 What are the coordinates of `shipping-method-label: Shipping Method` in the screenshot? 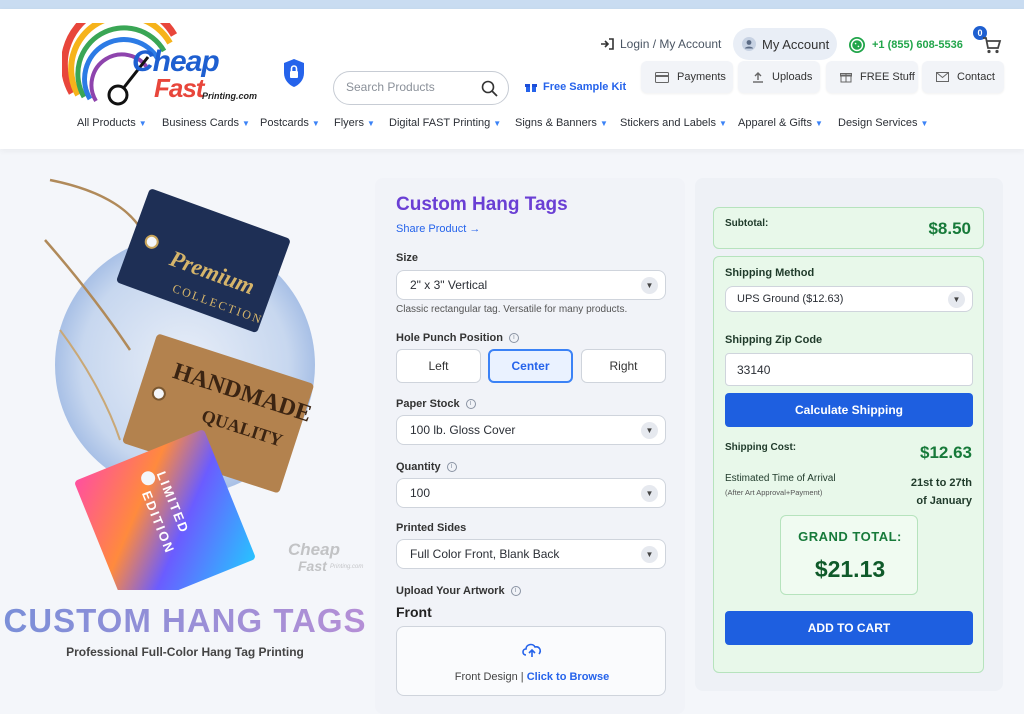 It's located at (770, 273).